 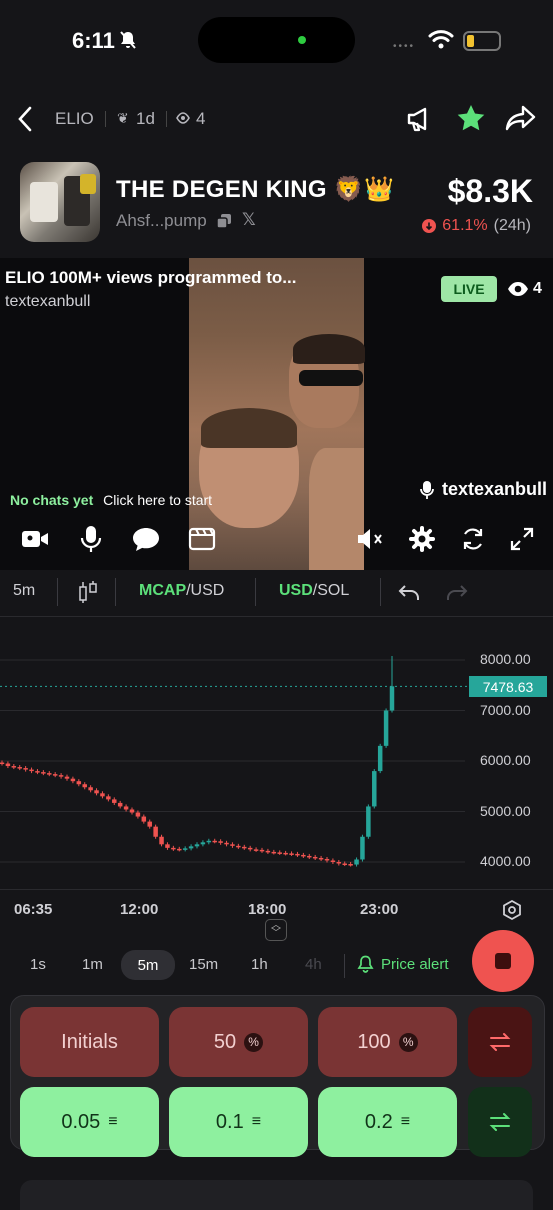 What do you see at coordinates (500, 1042) in the screenshot?
I see `sell-swap-button` at bounding box center [500, 1042].